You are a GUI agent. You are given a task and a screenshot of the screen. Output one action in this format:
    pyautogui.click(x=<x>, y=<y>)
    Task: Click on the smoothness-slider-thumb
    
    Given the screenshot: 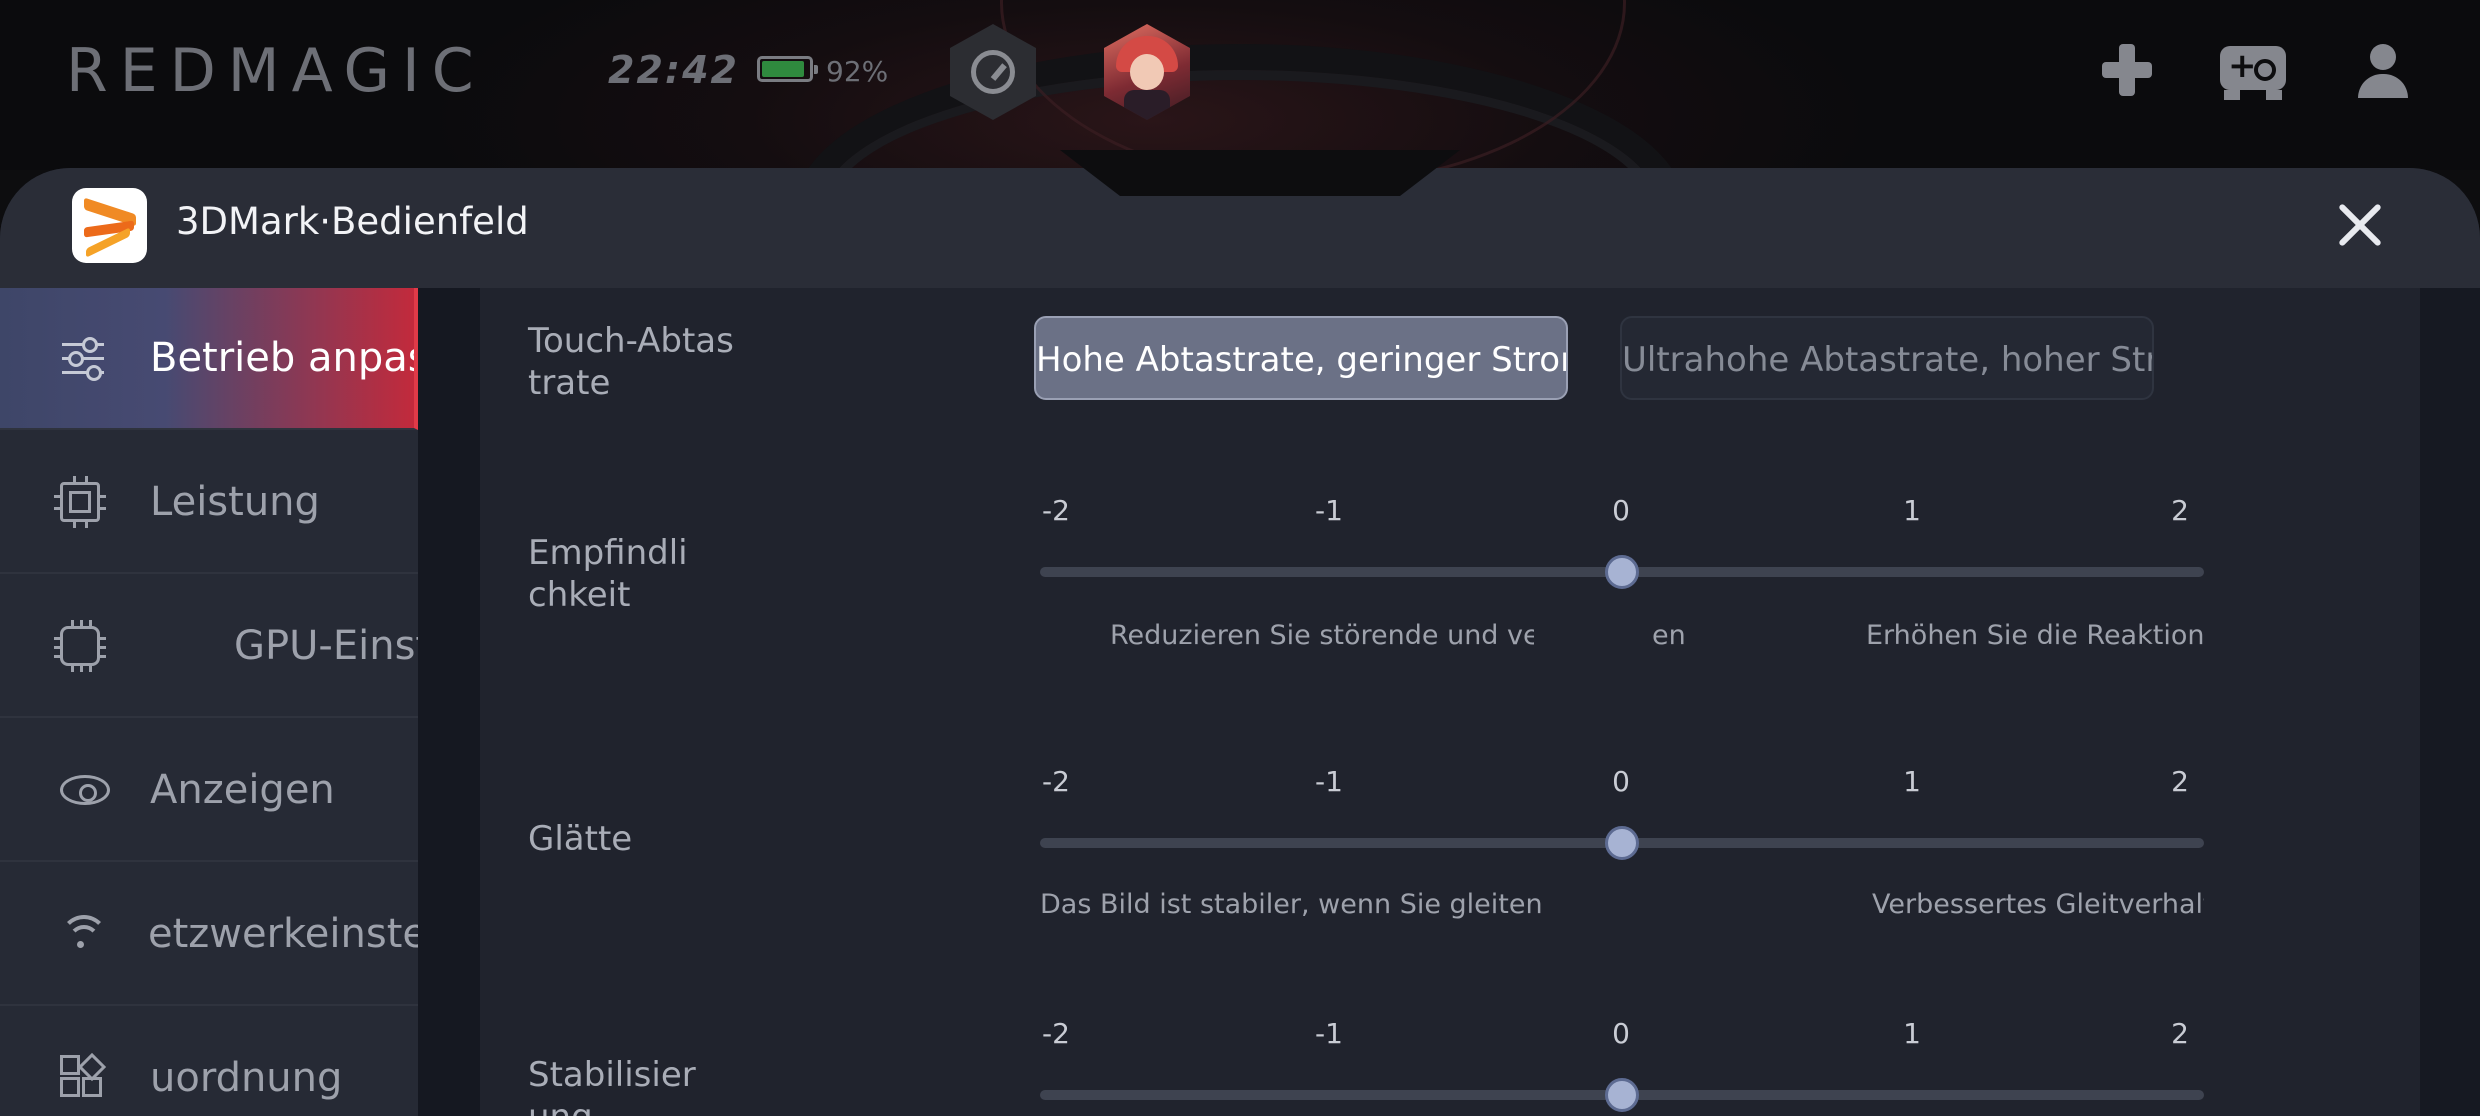 What is the action you would take?
    pyautogui.click(x=1622, y=843)
    